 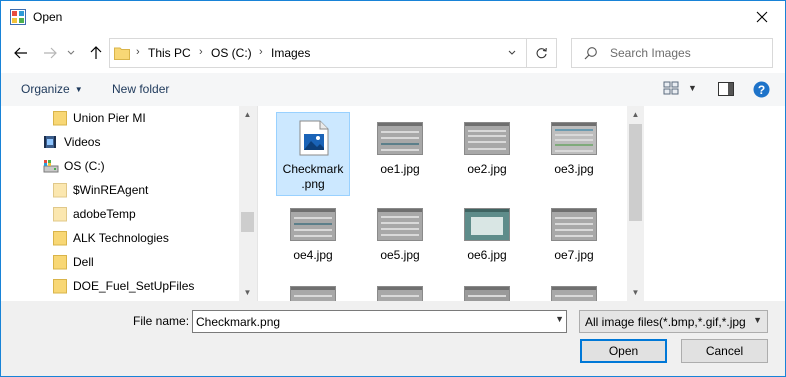 I want to click on forward-button, so click(x=50, y=53).